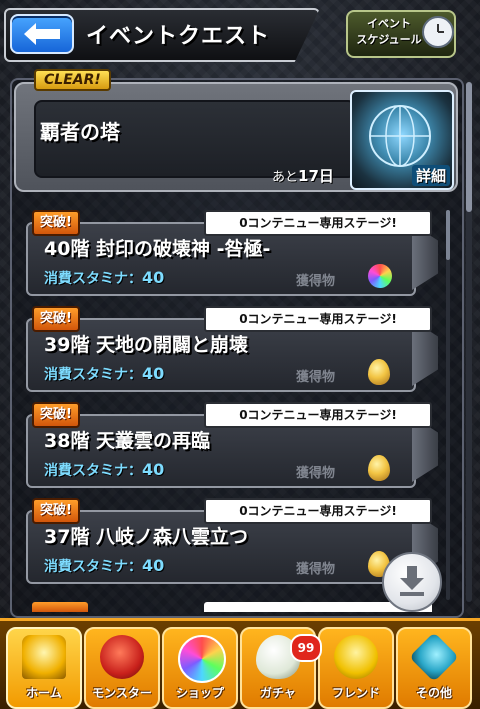 This screenshot has width=480, height=709. I want to click on event-title: 覇者の塔, so click(80, 132).